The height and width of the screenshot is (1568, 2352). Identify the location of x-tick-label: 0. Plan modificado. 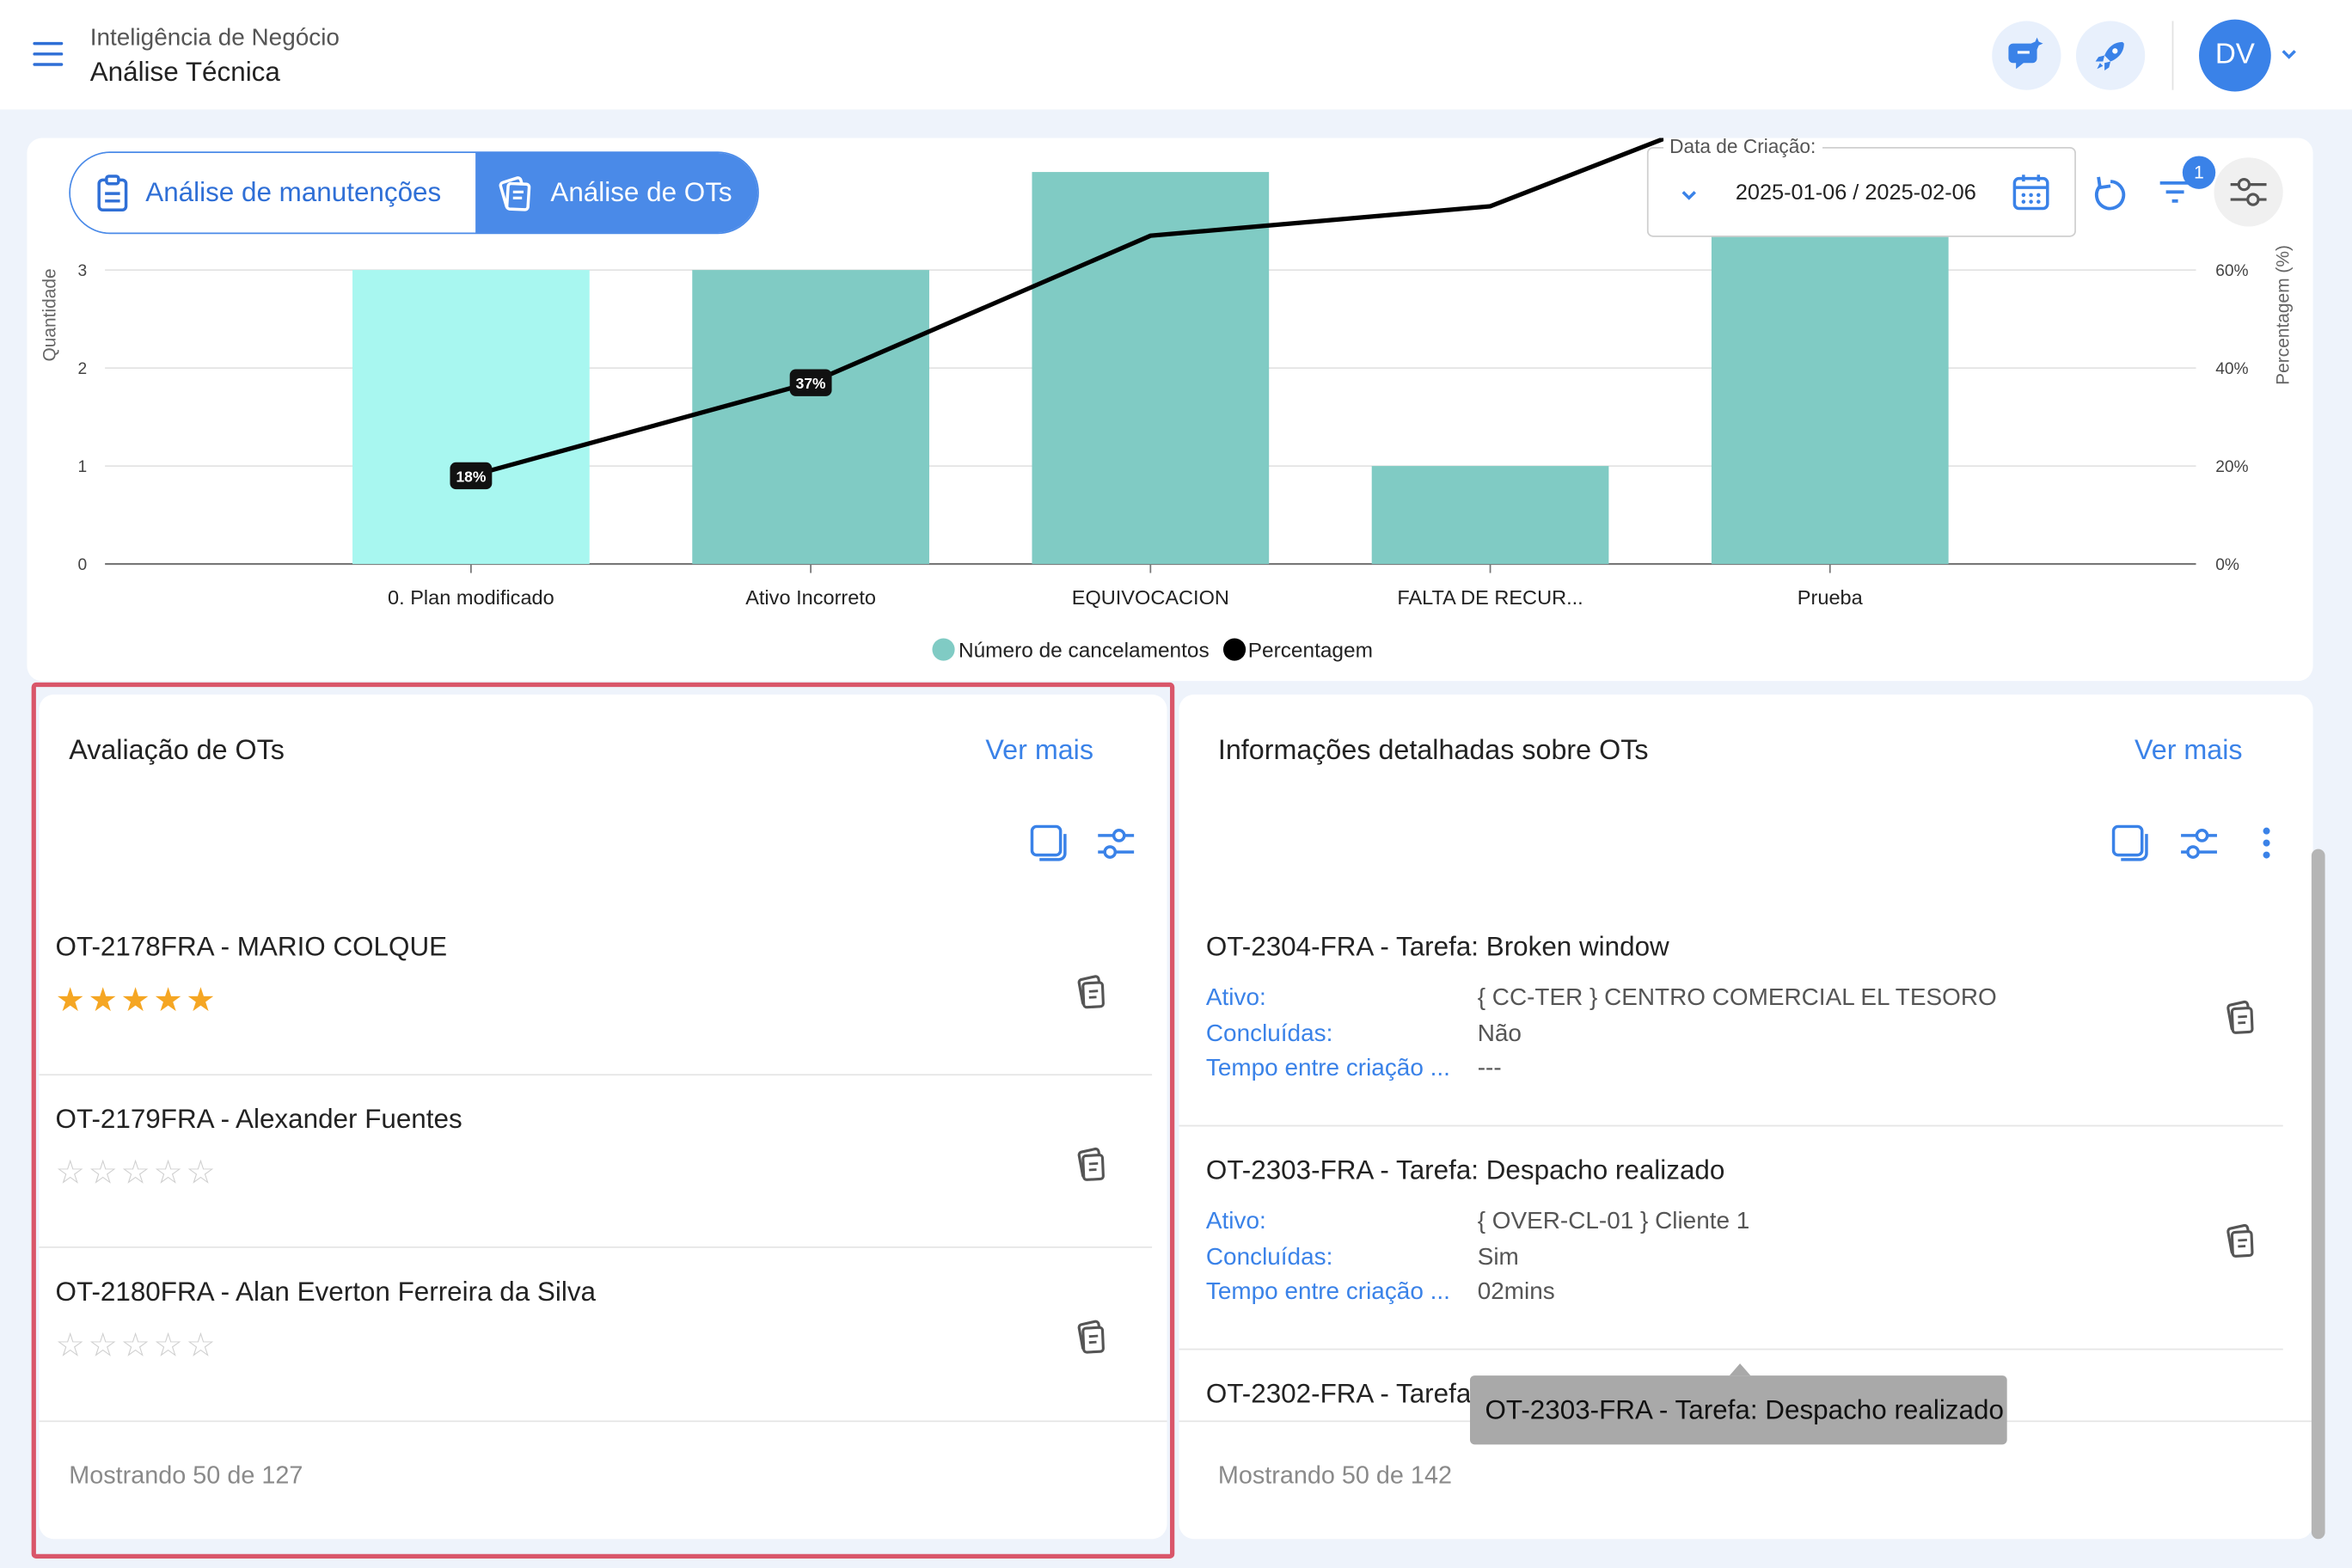
(471, 597).